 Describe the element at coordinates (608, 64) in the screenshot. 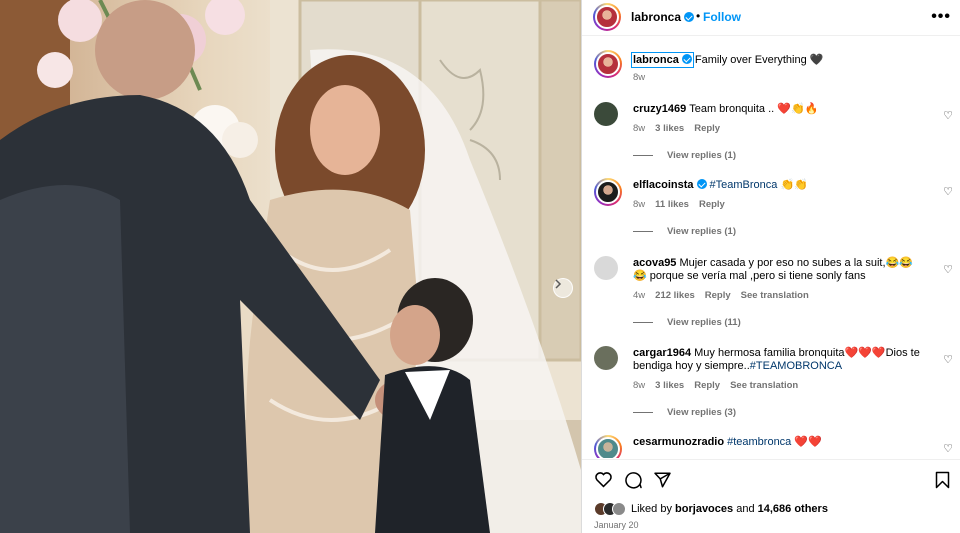

I see `caption-avatar` at that location.